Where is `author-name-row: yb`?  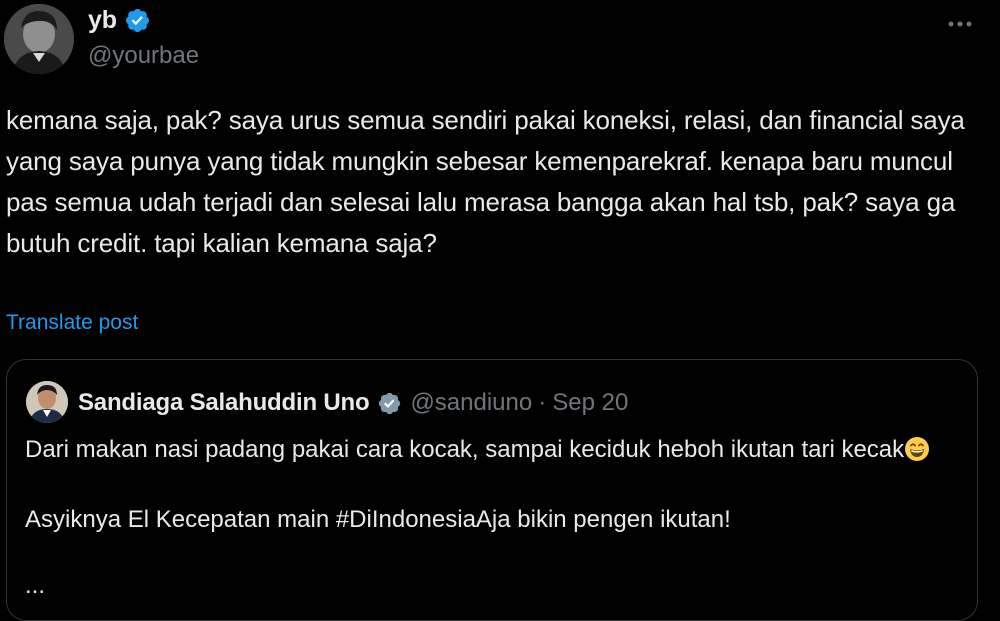 author-name-row: yb is located at coordinates (119, 20).